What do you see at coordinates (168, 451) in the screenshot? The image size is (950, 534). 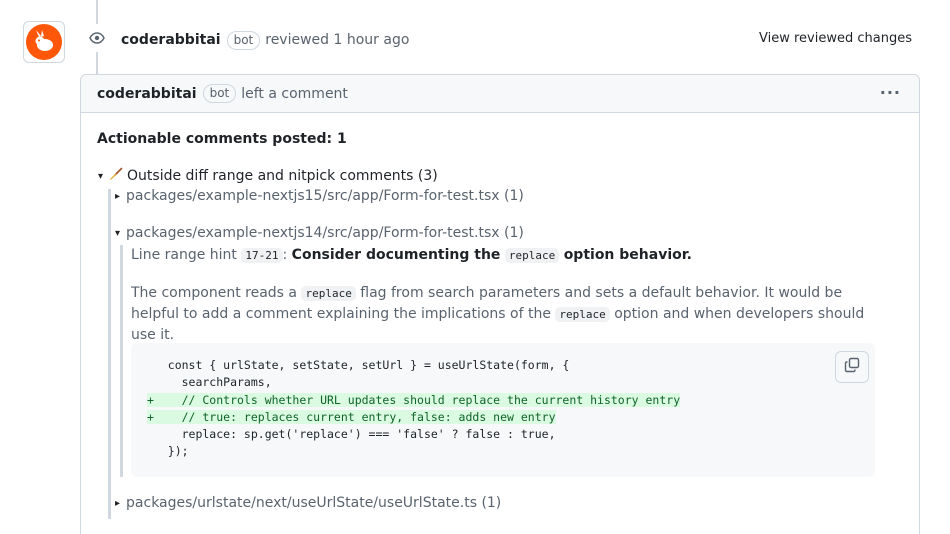 I see `code-line: });` at bounding box center [168, 451].